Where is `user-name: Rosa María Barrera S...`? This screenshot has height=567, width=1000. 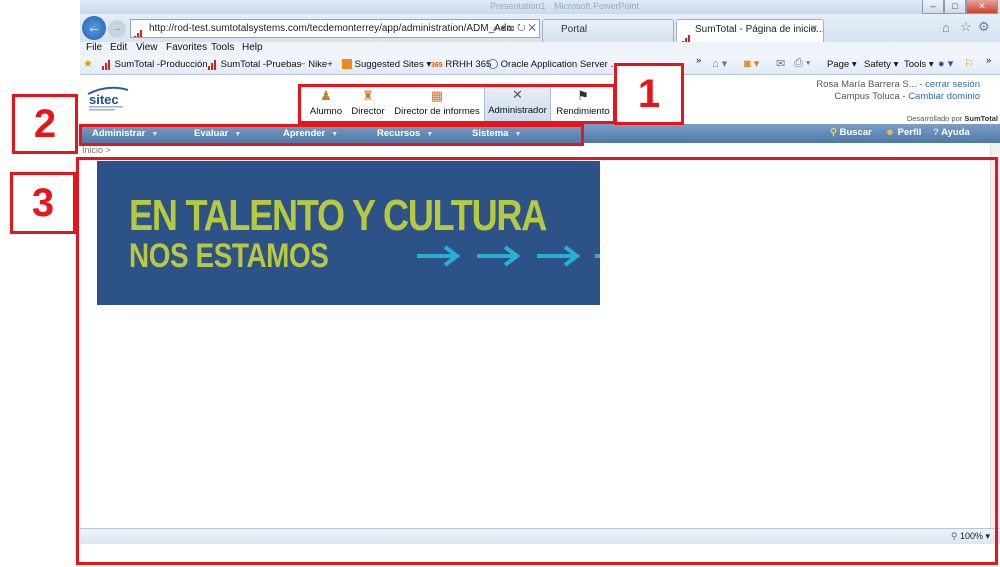 user-name: Rosa María Barrera S... is located at coordinates (866, 84).